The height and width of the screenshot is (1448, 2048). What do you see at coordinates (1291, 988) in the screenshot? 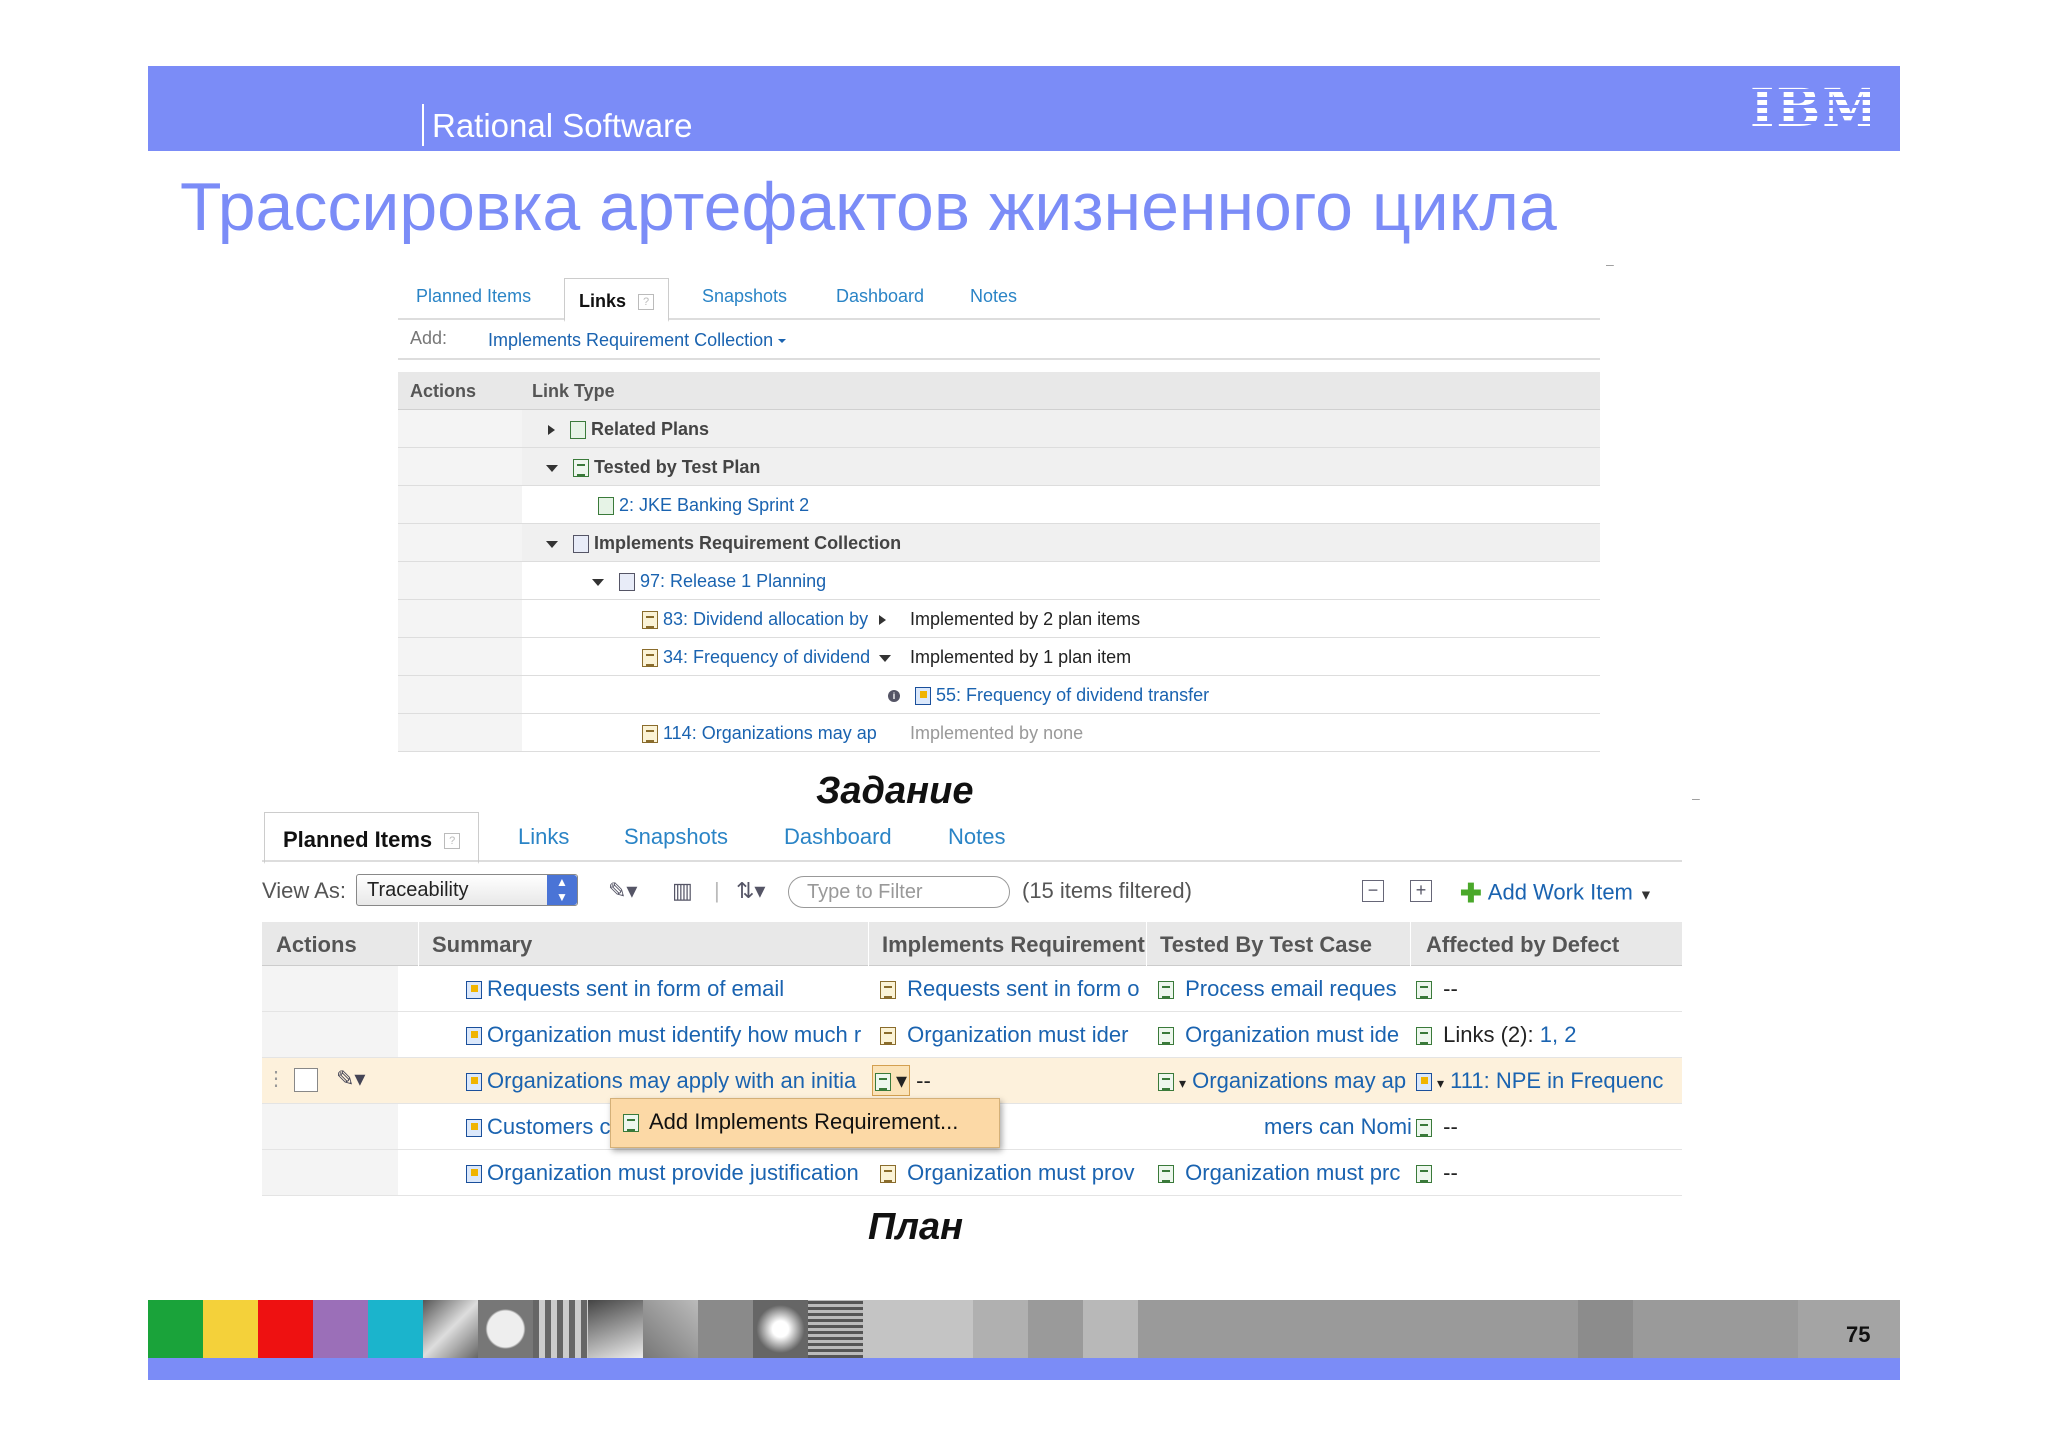
I see `test-case-link: Process email reques` at bounding box center [1291, 988].